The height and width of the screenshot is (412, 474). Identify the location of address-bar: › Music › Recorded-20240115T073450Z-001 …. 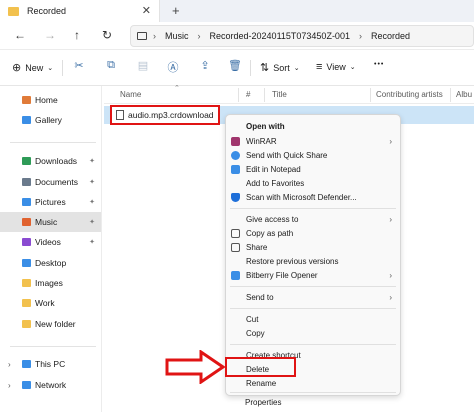
(302, 36).